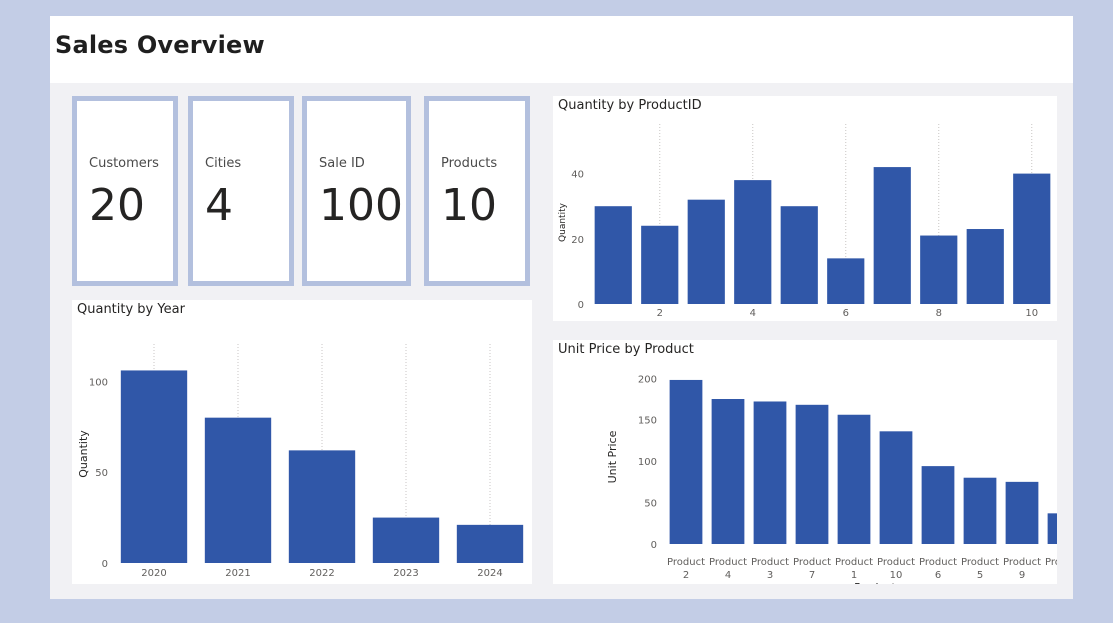 The height and width of the screenshot is (623, 1113). Describe the element at coordinates (812, 575) in the screenshot. I see `x-tick-label: 7` at that location.